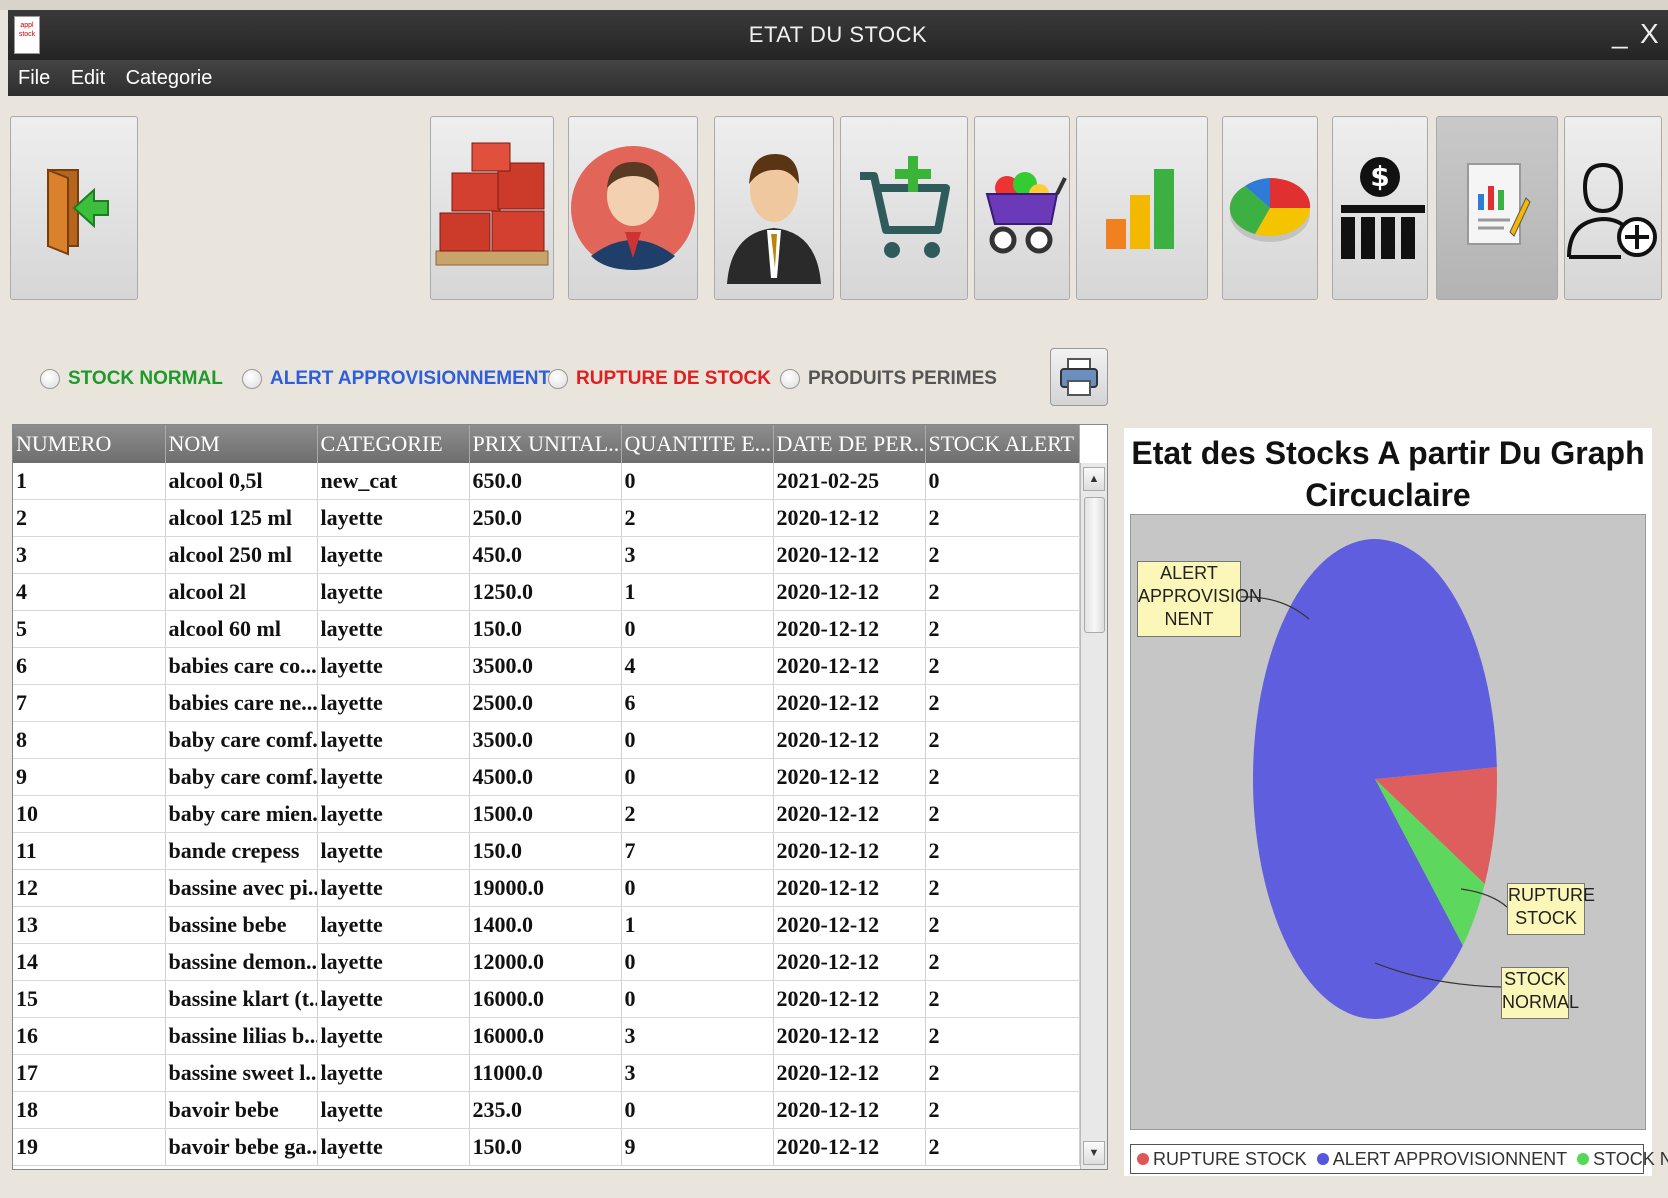 This screenshot has height=1198, width=1668. What do you see at coordinates (34, 78) in the screenshot?
I see `menu-file: File` at bounding box center [34, 78].